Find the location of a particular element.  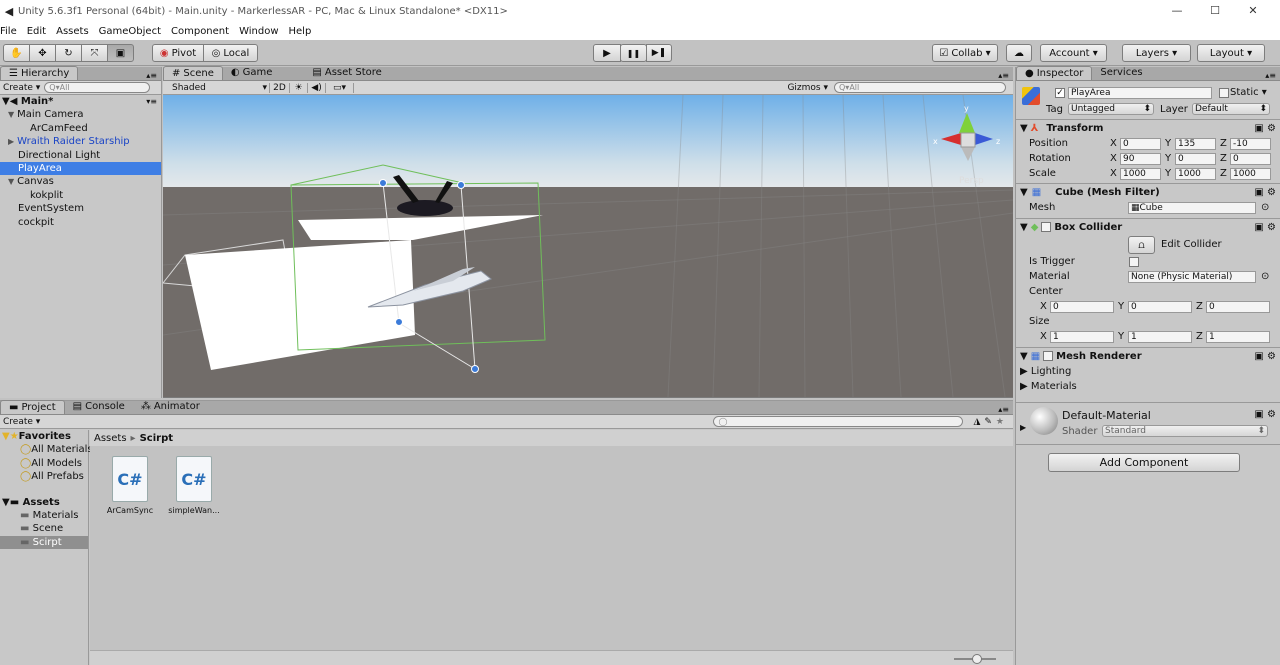

transform-header: ▼ ⅄ Transform ▣ ⚙ is located at coordinates (1148, 127).